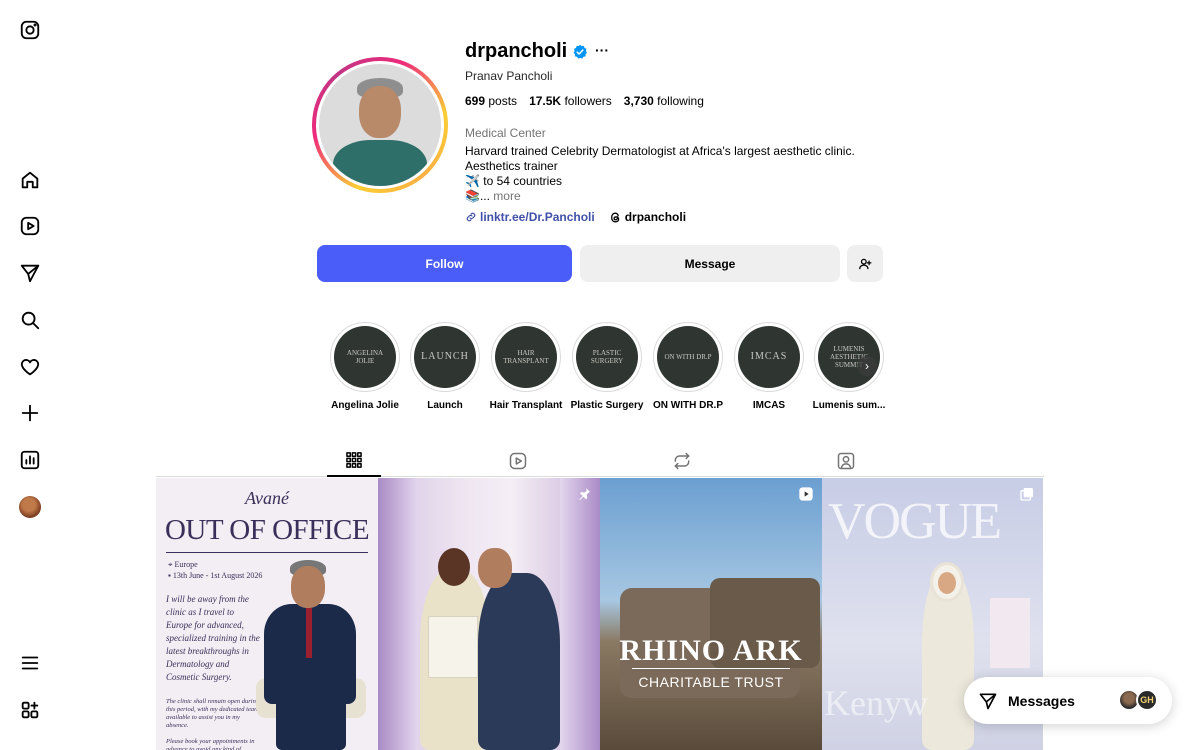 Image resolution: width=1200 pixels, height=750 pixels. What do you see at coordinates (30, 460) in the screenshot?
I see `insights-icon` at bounding box center [30, 460].